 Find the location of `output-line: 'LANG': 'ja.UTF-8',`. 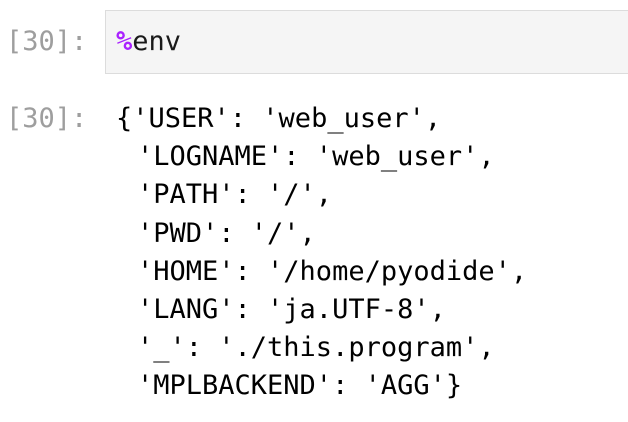

output-line: 'LANG': 'ja.UTF-8', is located at coordinates (291, 309).